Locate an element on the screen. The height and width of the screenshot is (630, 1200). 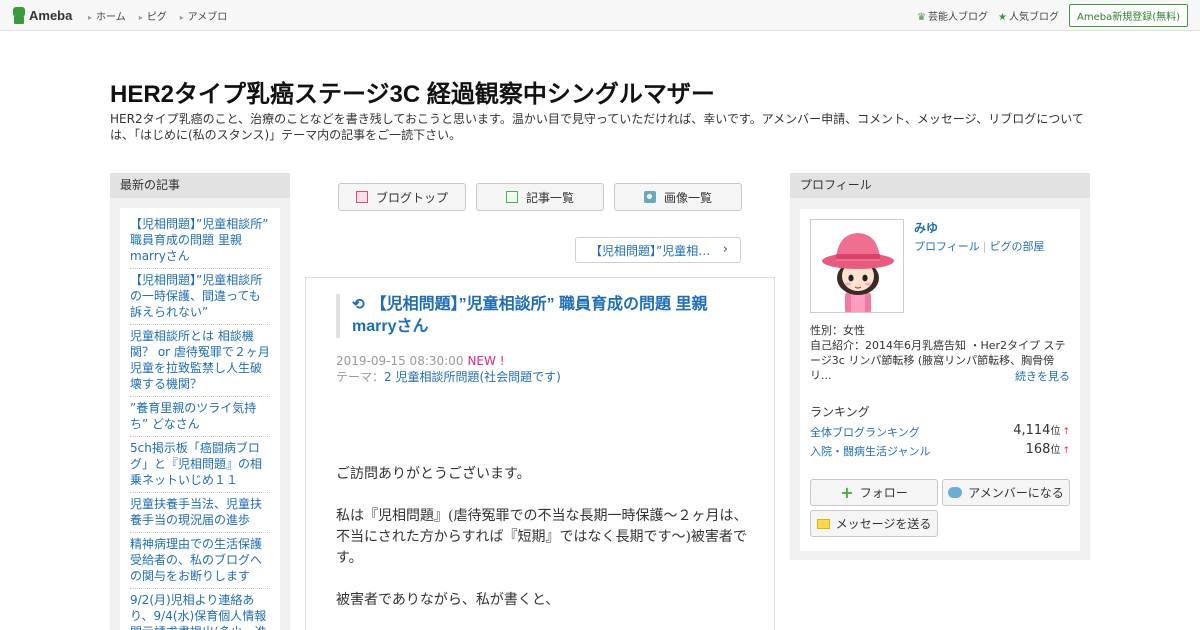
signup-button: Ameba新規登録(無料) is located at coordinates (1128, 15).